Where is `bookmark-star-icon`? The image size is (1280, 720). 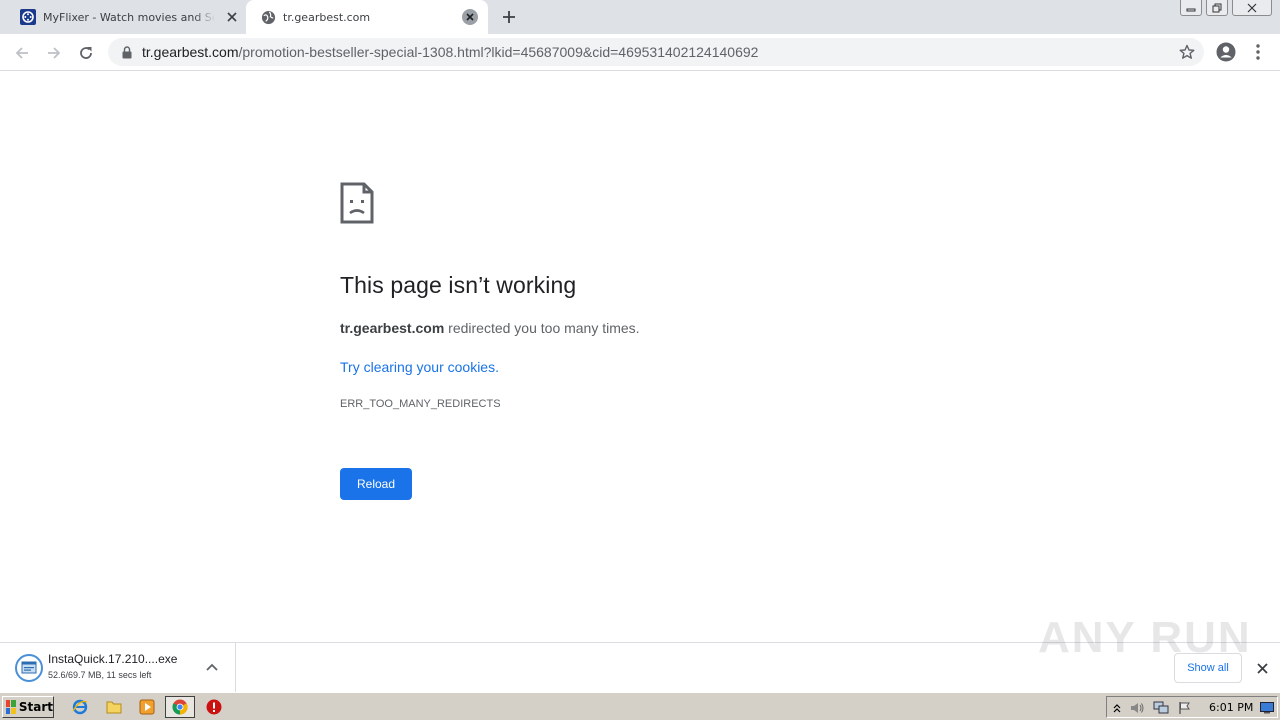
bookmark-star-icon is located at coordinates (1187, 52).